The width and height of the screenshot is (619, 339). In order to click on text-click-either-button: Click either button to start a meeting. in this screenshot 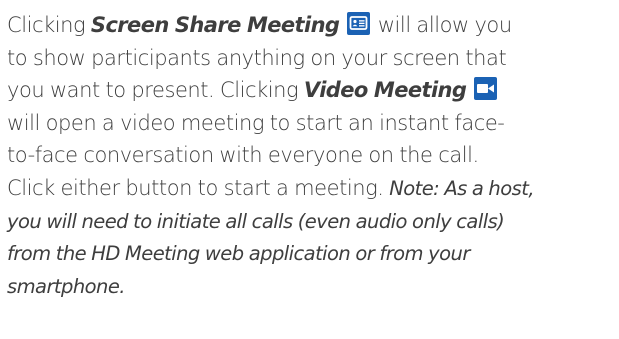, I will do `click(198, 187)`.